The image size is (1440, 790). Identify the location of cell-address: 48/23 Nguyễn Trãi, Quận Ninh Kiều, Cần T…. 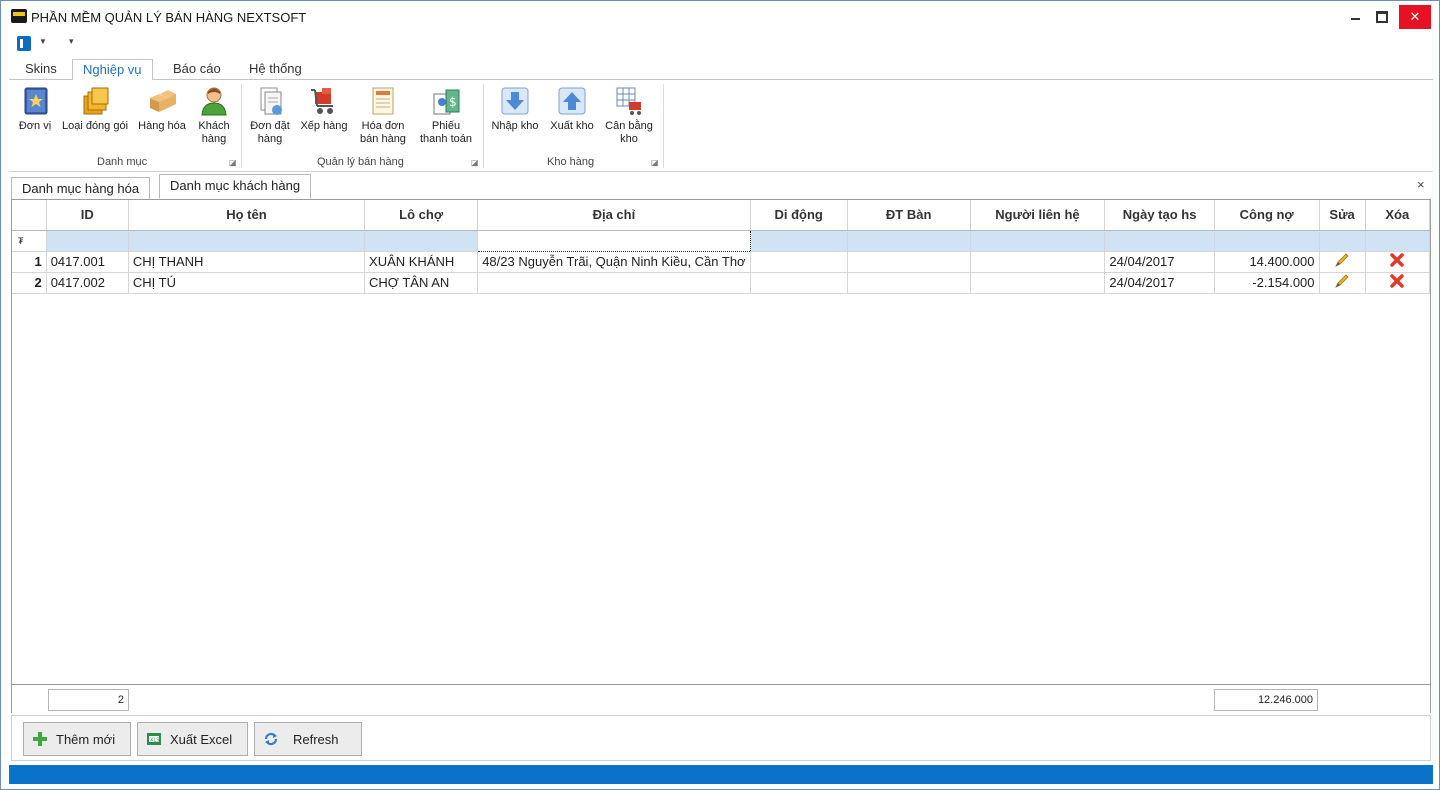
(614, 262).